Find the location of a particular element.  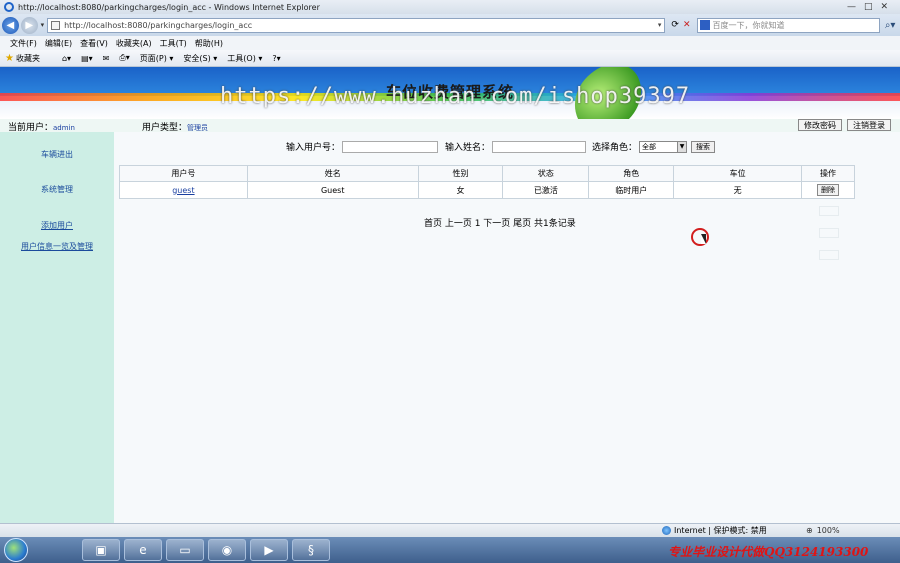

stop-icon: ✕ is located at coordinates (687, 25).